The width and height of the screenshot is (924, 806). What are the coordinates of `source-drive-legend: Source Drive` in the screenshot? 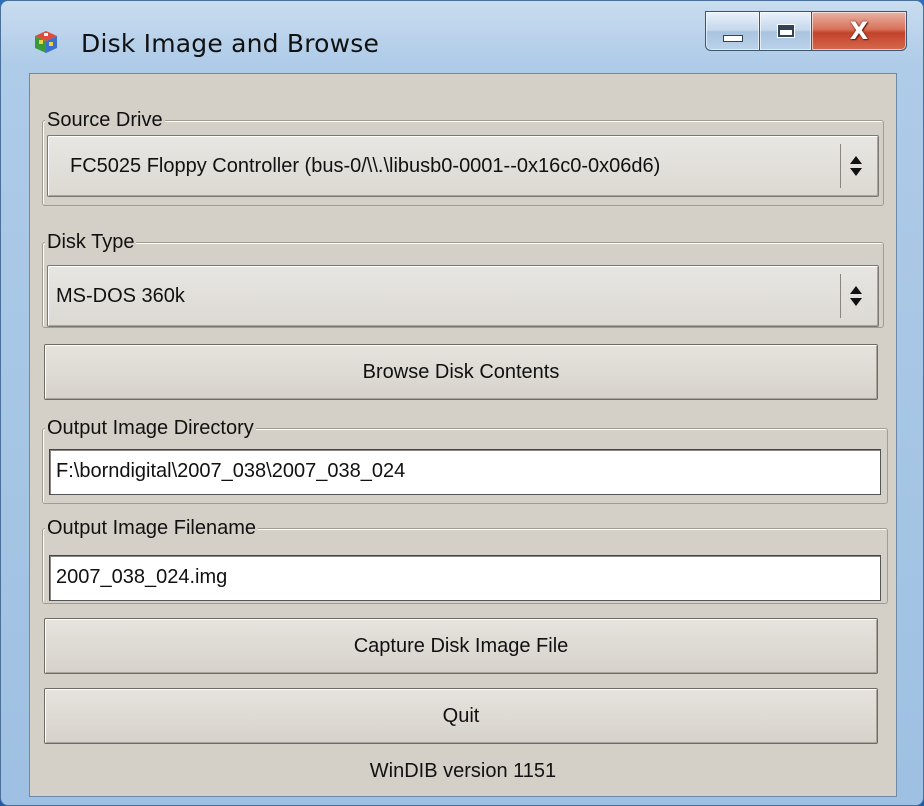 It's located at (105, 120).